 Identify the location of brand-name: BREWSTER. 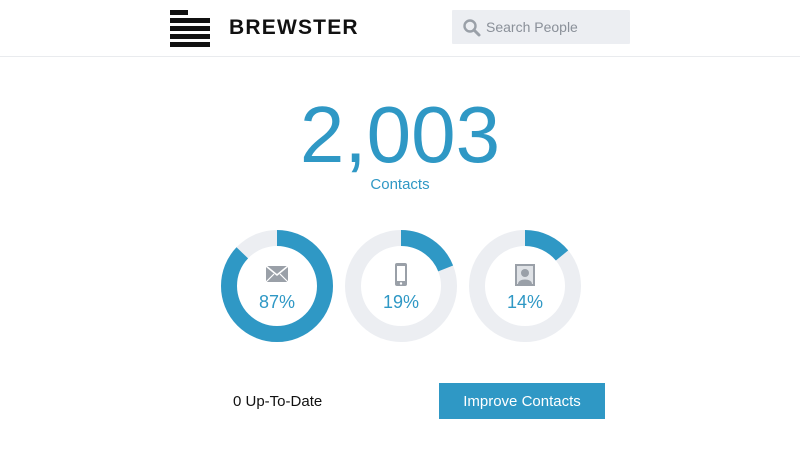
(294, 27).